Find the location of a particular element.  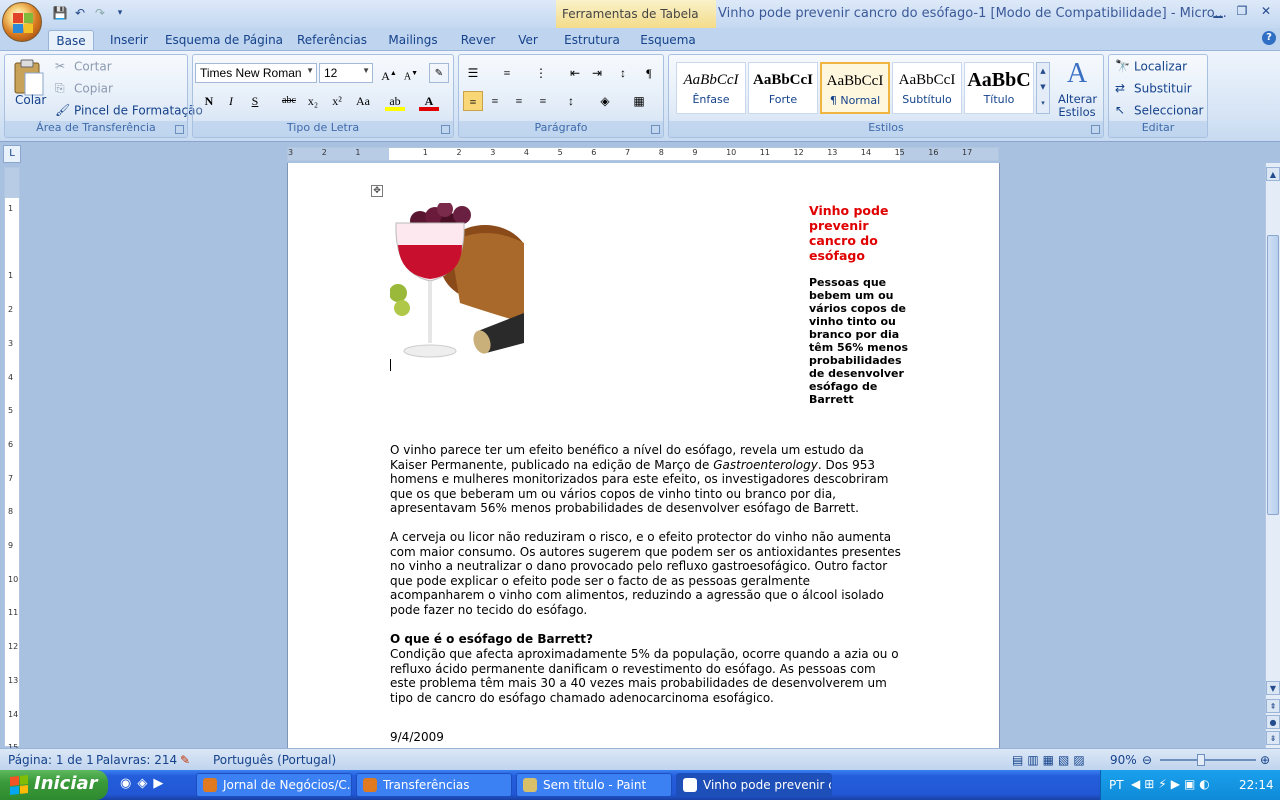

copy-button: ⎘ Copiar is located at coordinates (84, 89).